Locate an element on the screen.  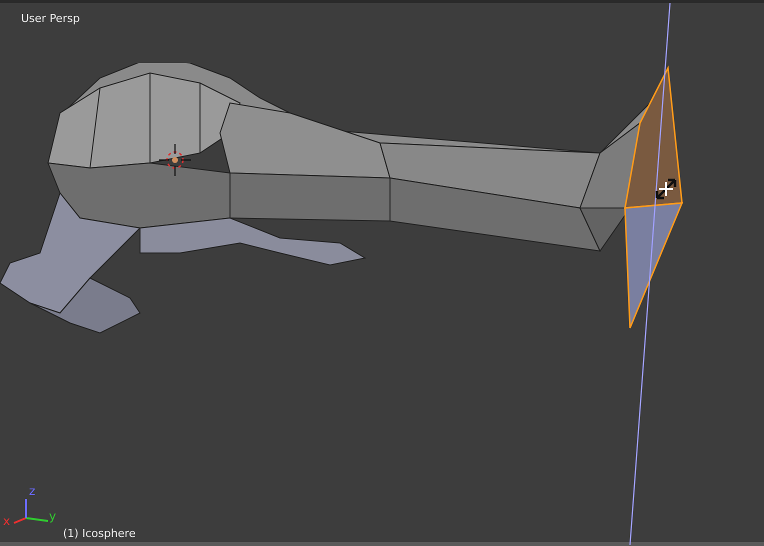
axis-label: y is located at coordinates (52, 516).